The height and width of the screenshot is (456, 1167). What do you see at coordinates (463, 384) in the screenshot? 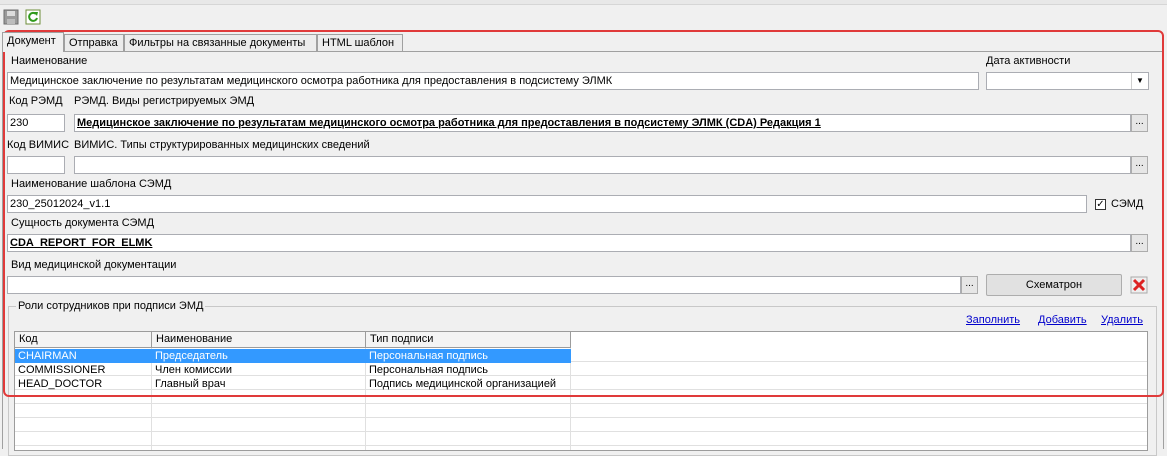
I see `table-cell-sign-type: Подпись медицинской организацией` at bounding box center [463, 384].